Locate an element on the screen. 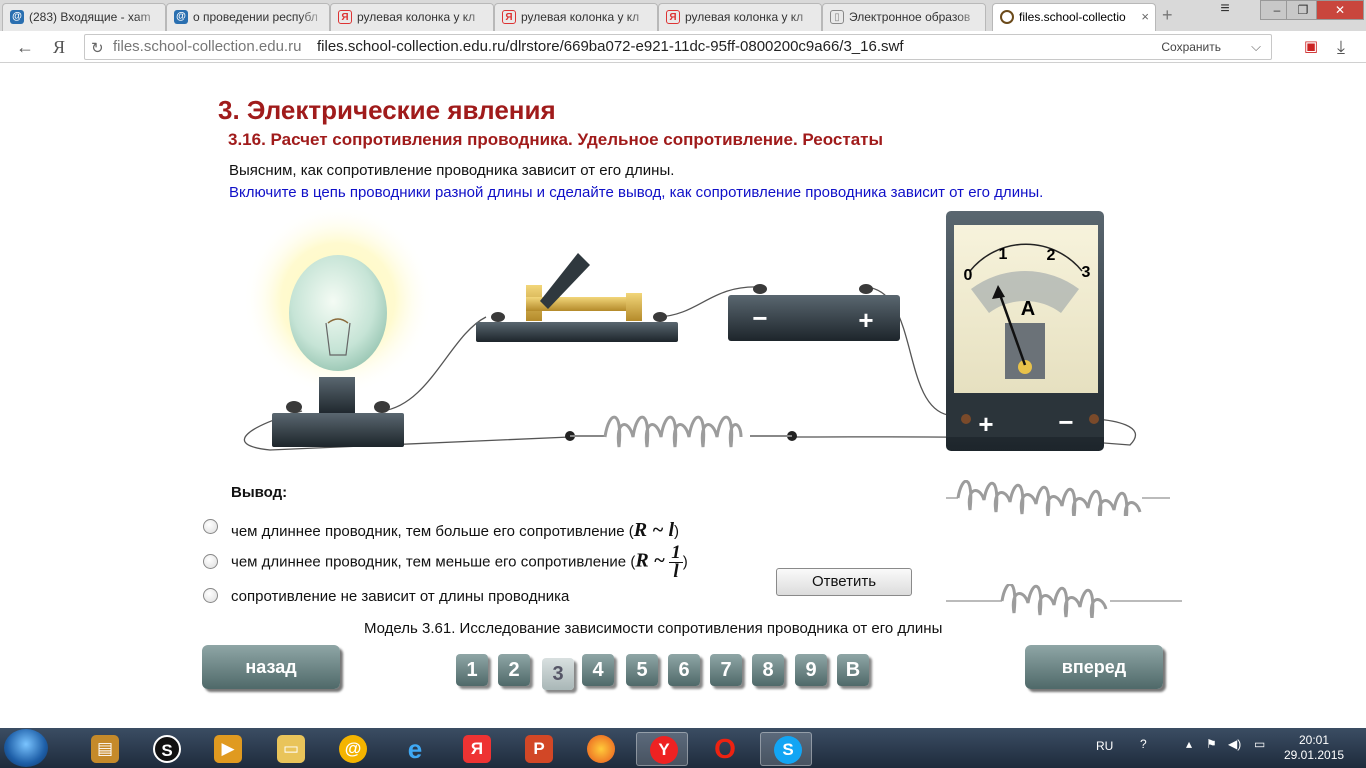 This screenshot has width=1366, height=768. back-button: назад is located at coordinates (271, 667).